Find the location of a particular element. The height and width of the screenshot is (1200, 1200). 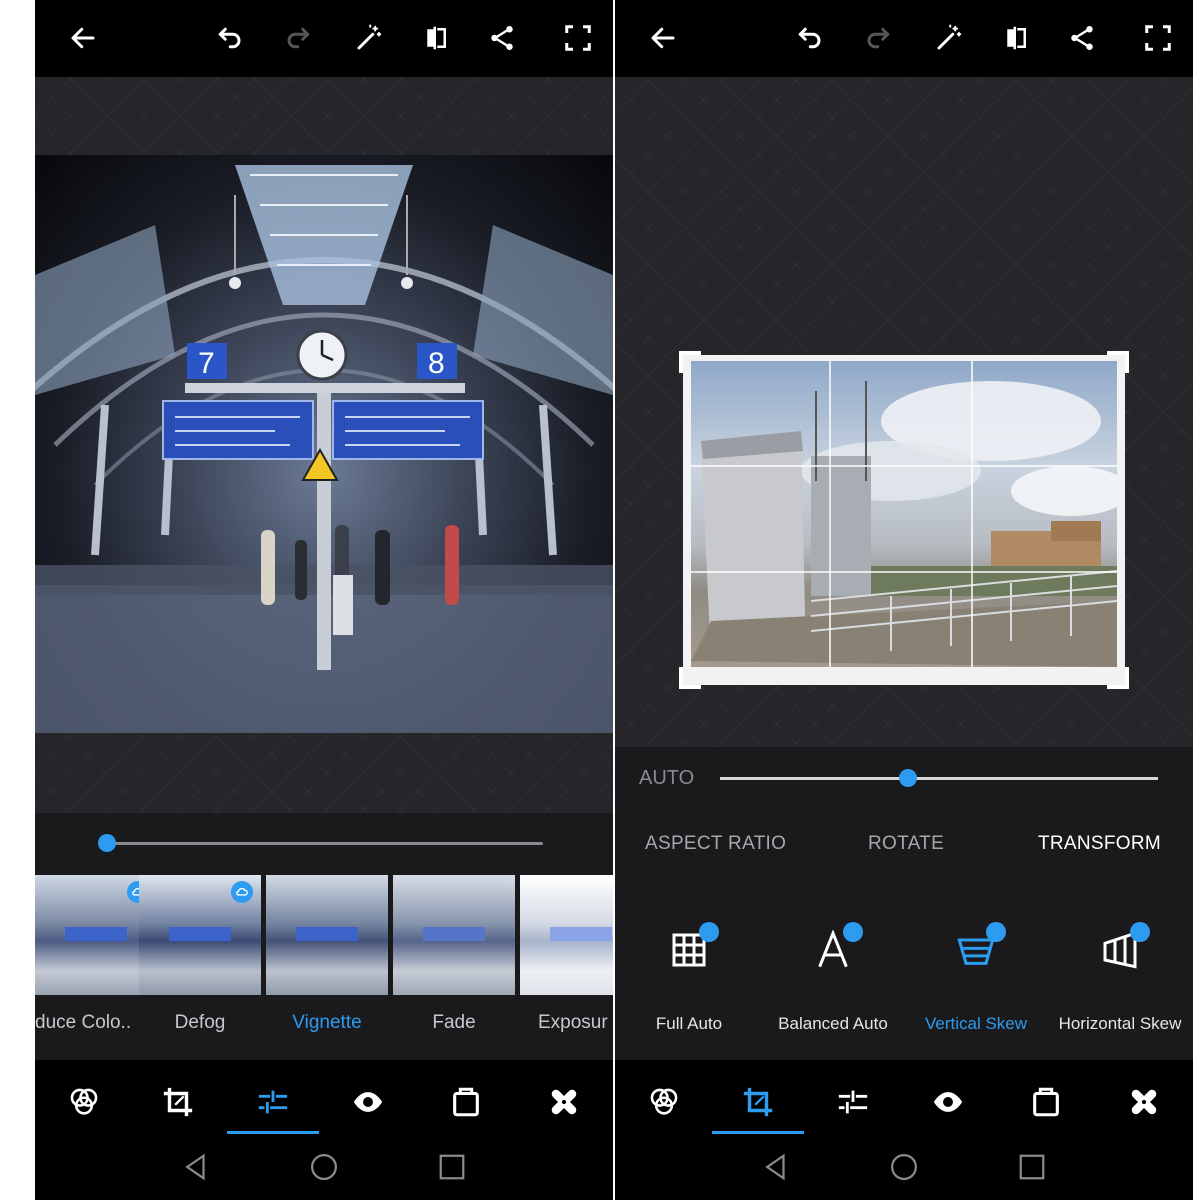

tool-label: Horizontal Skew is located at coordinates (1120, 1023).